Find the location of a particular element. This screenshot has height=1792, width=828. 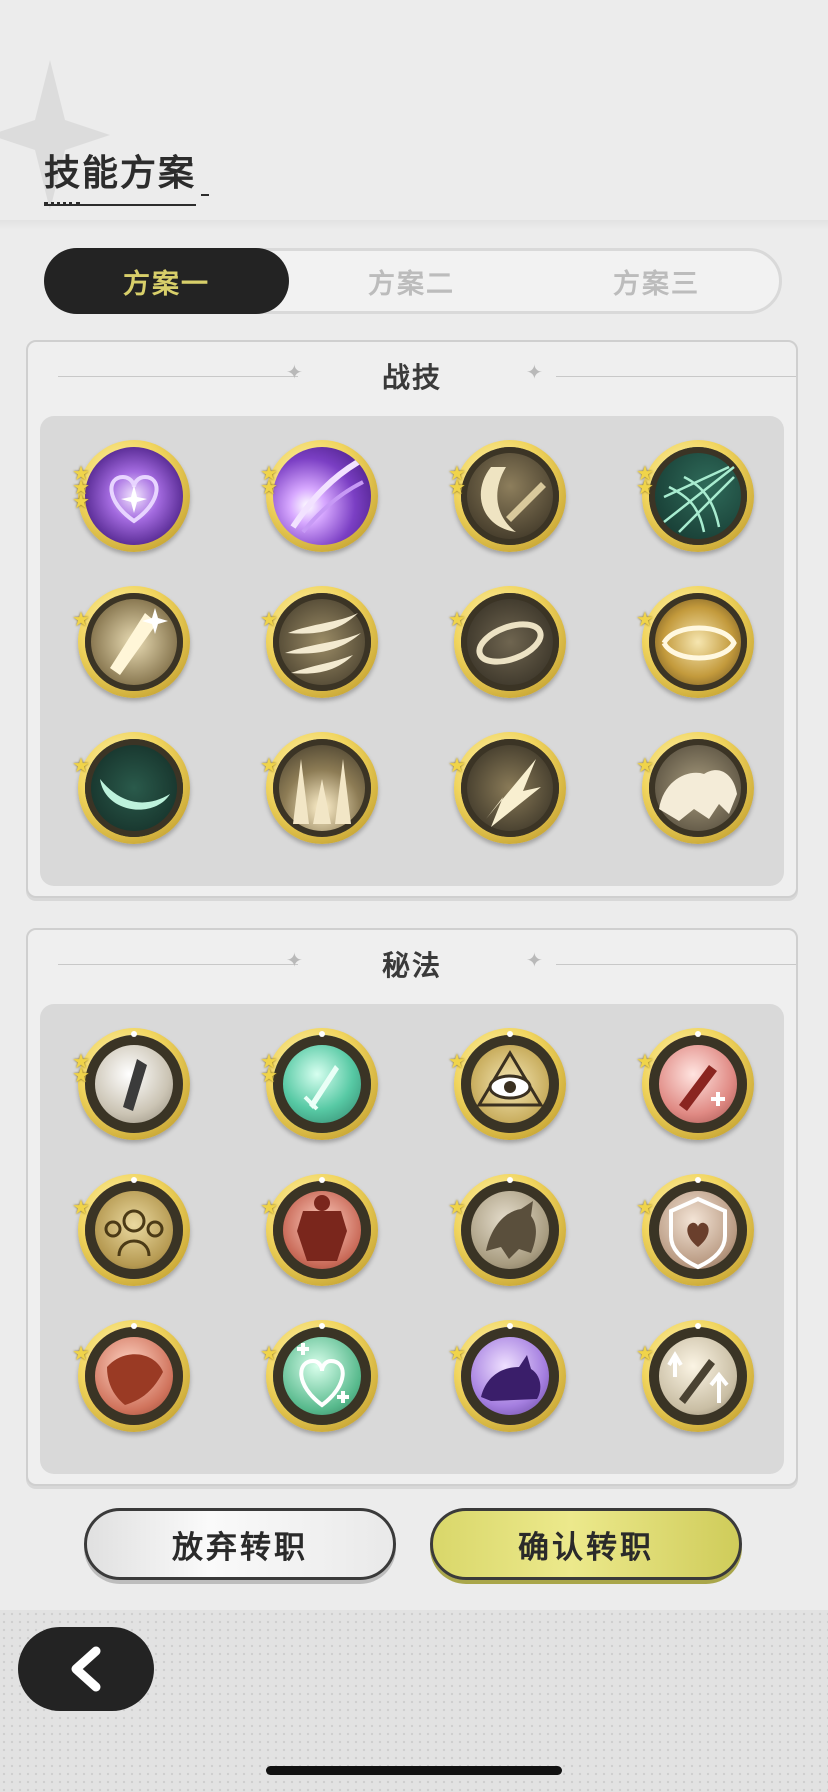

skill-triple-slash: ★ is located at coordinates (319, 642).